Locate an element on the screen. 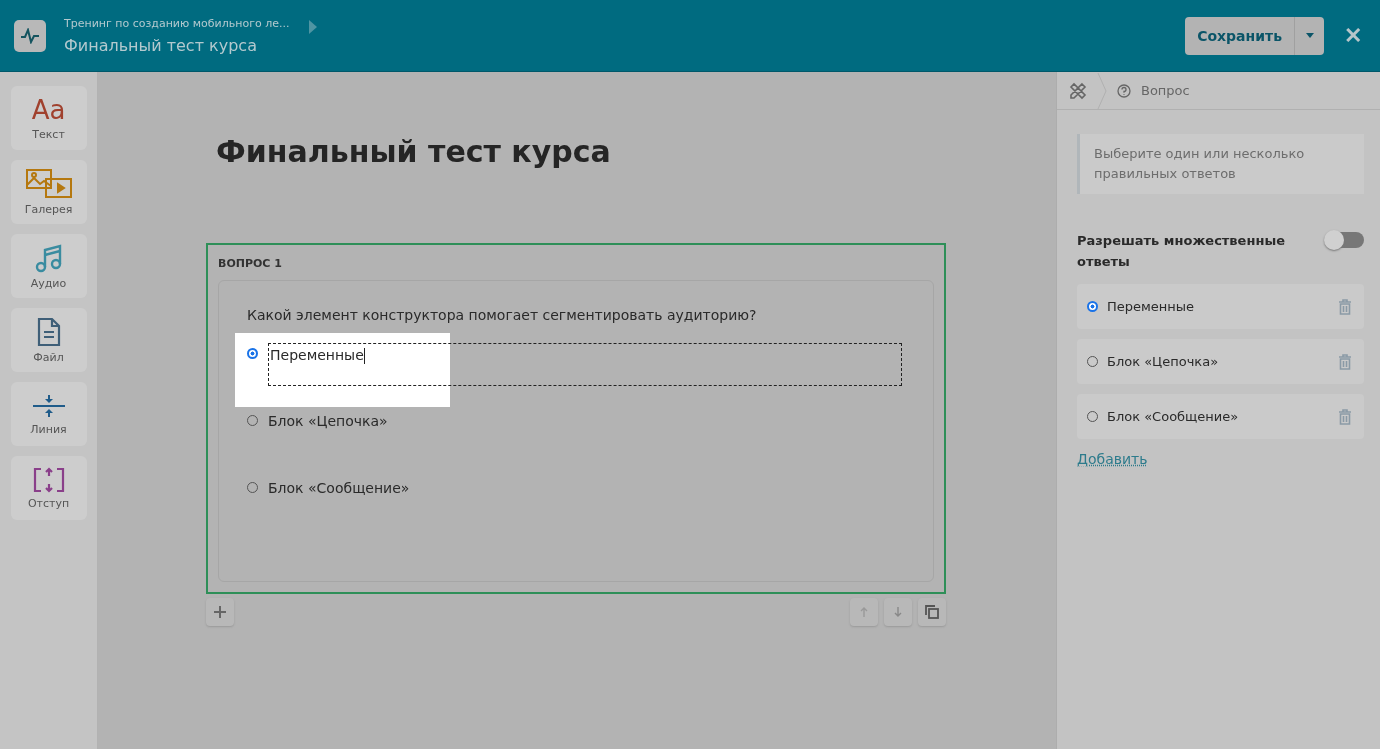 The height and width of the screenshot is (749, 1380). plus-icon is located at coordinates (220, 612).